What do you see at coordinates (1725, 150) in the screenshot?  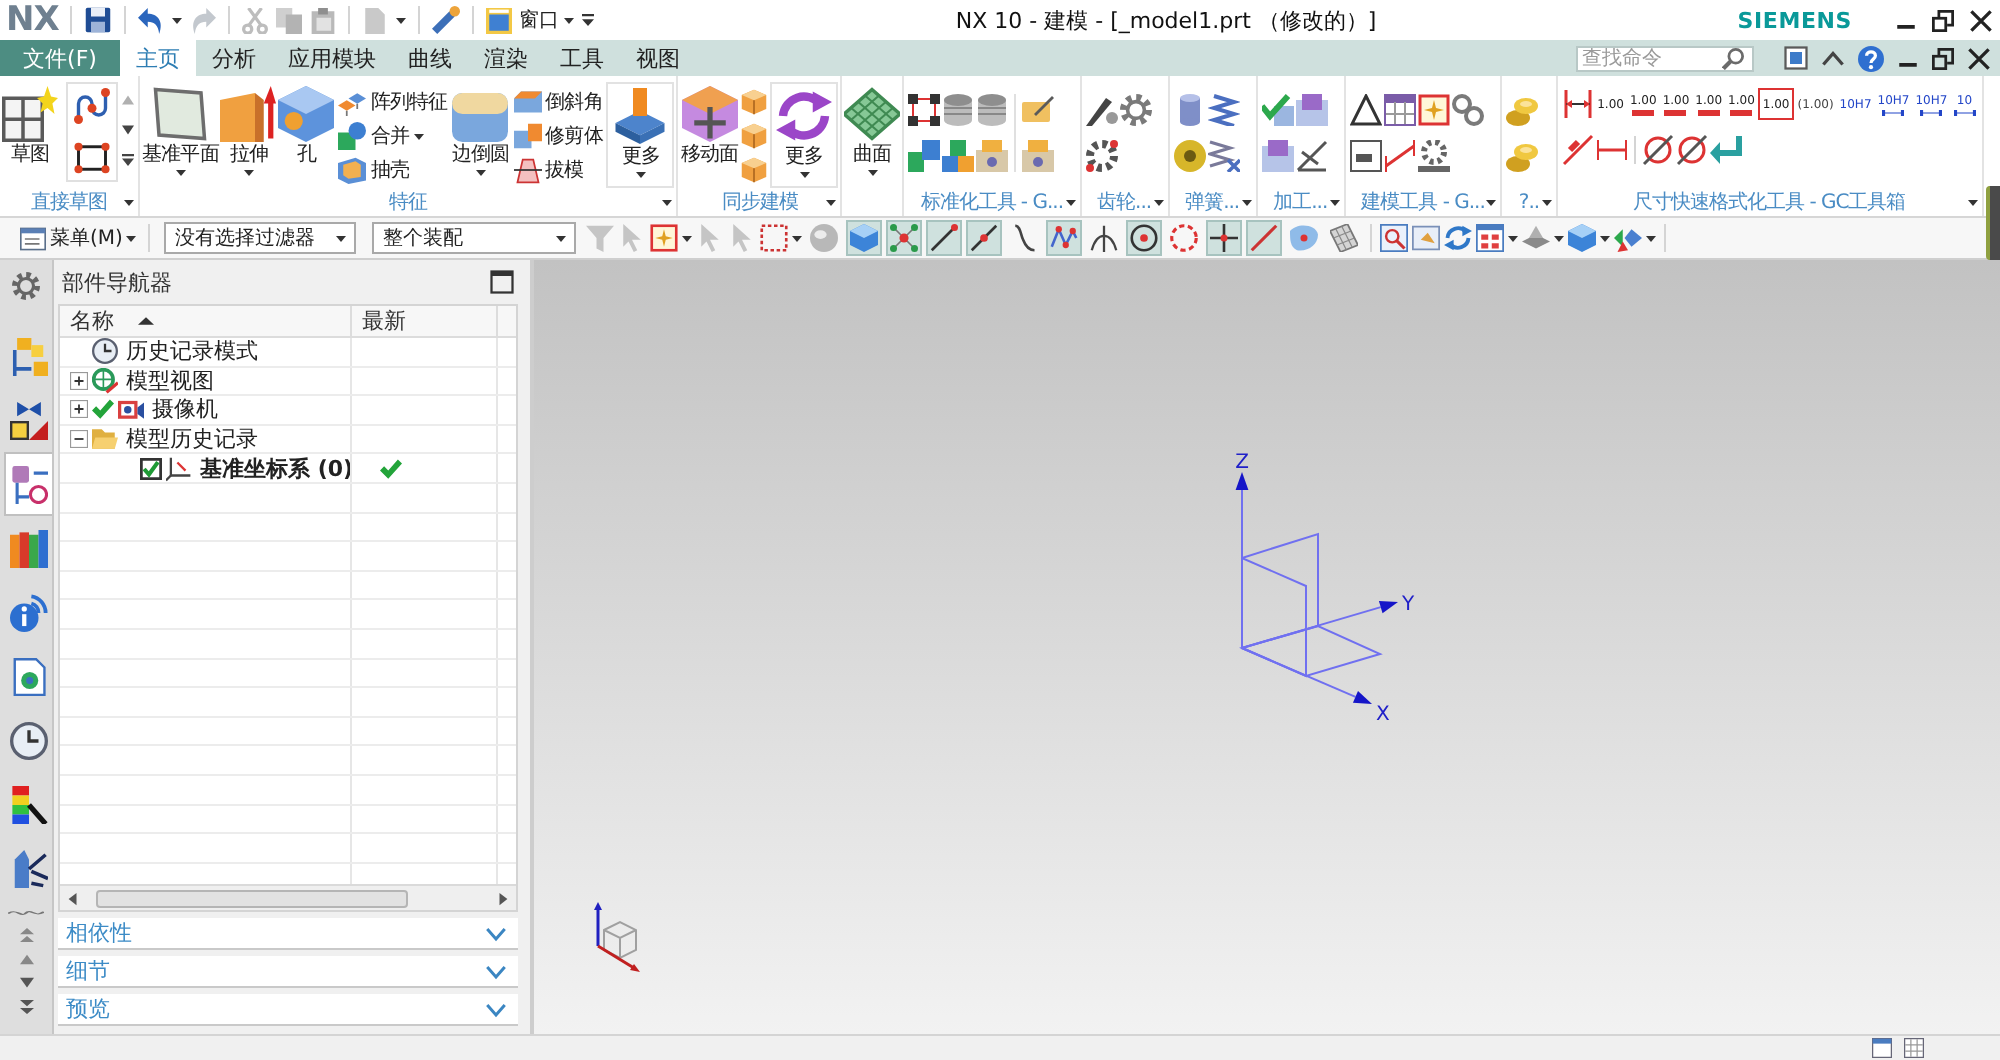 I see `return-arrow-icon` at bounding box center [1725, 150].